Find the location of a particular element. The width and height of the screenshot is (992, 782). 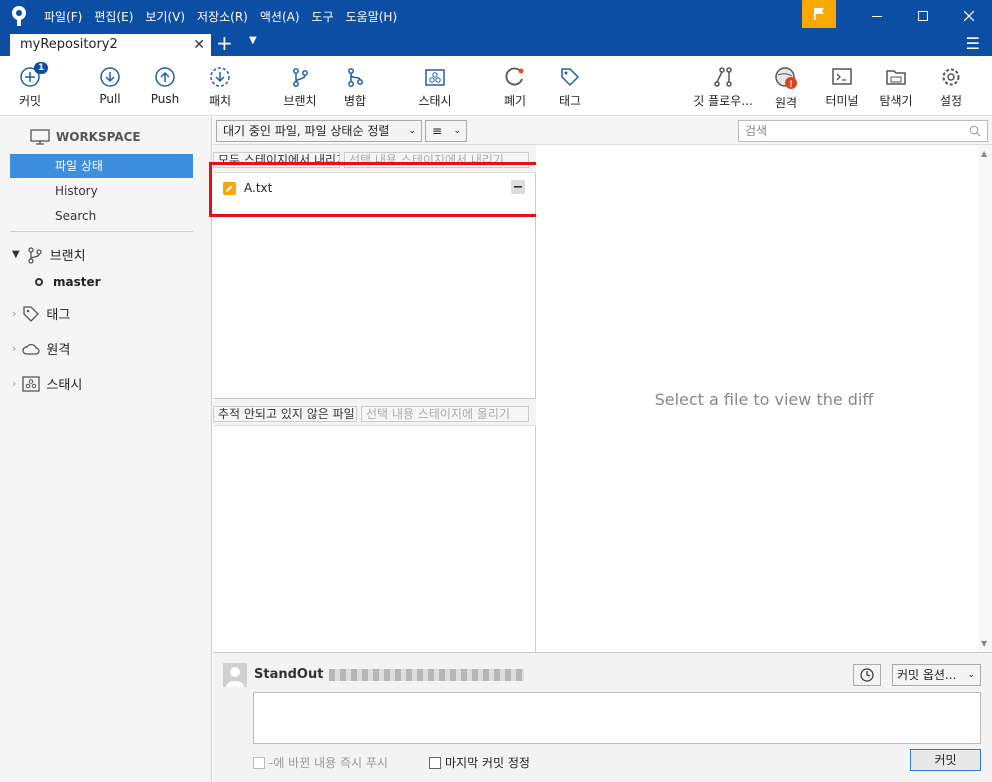

stage-selected-button: 선택 내용 스테이지에 올리기 is located at coordinates (445, 414).